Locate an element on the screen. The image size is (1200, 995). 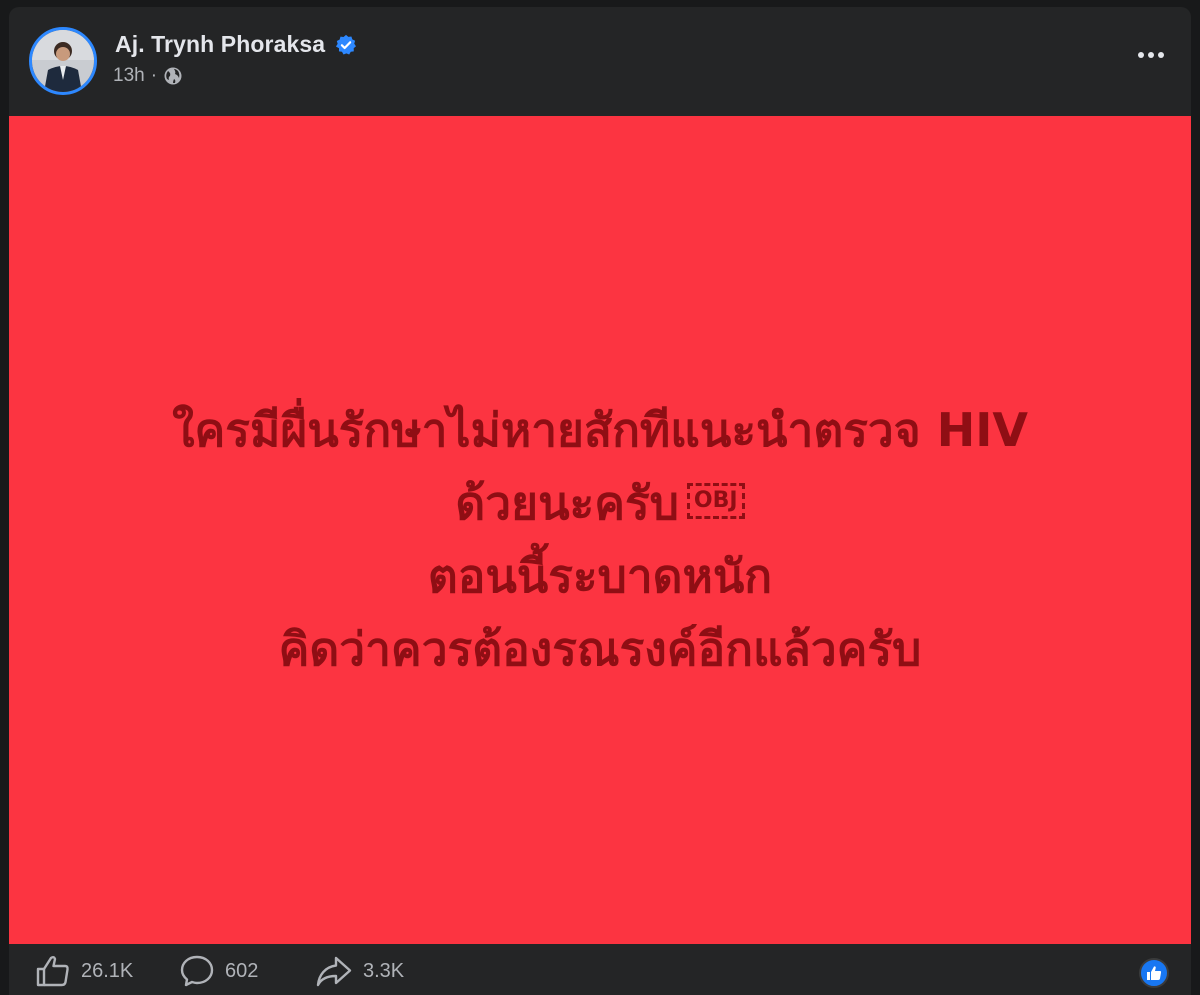
share-count: 3.3K is located at coordinates (384, 970).